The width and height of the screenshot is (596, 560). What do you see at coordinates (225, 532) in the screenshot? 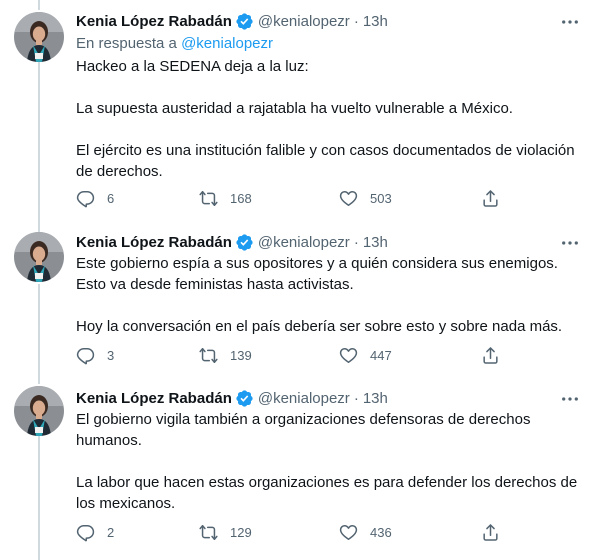
I see `retweet-button: 129` at bounding box center [225, 532].